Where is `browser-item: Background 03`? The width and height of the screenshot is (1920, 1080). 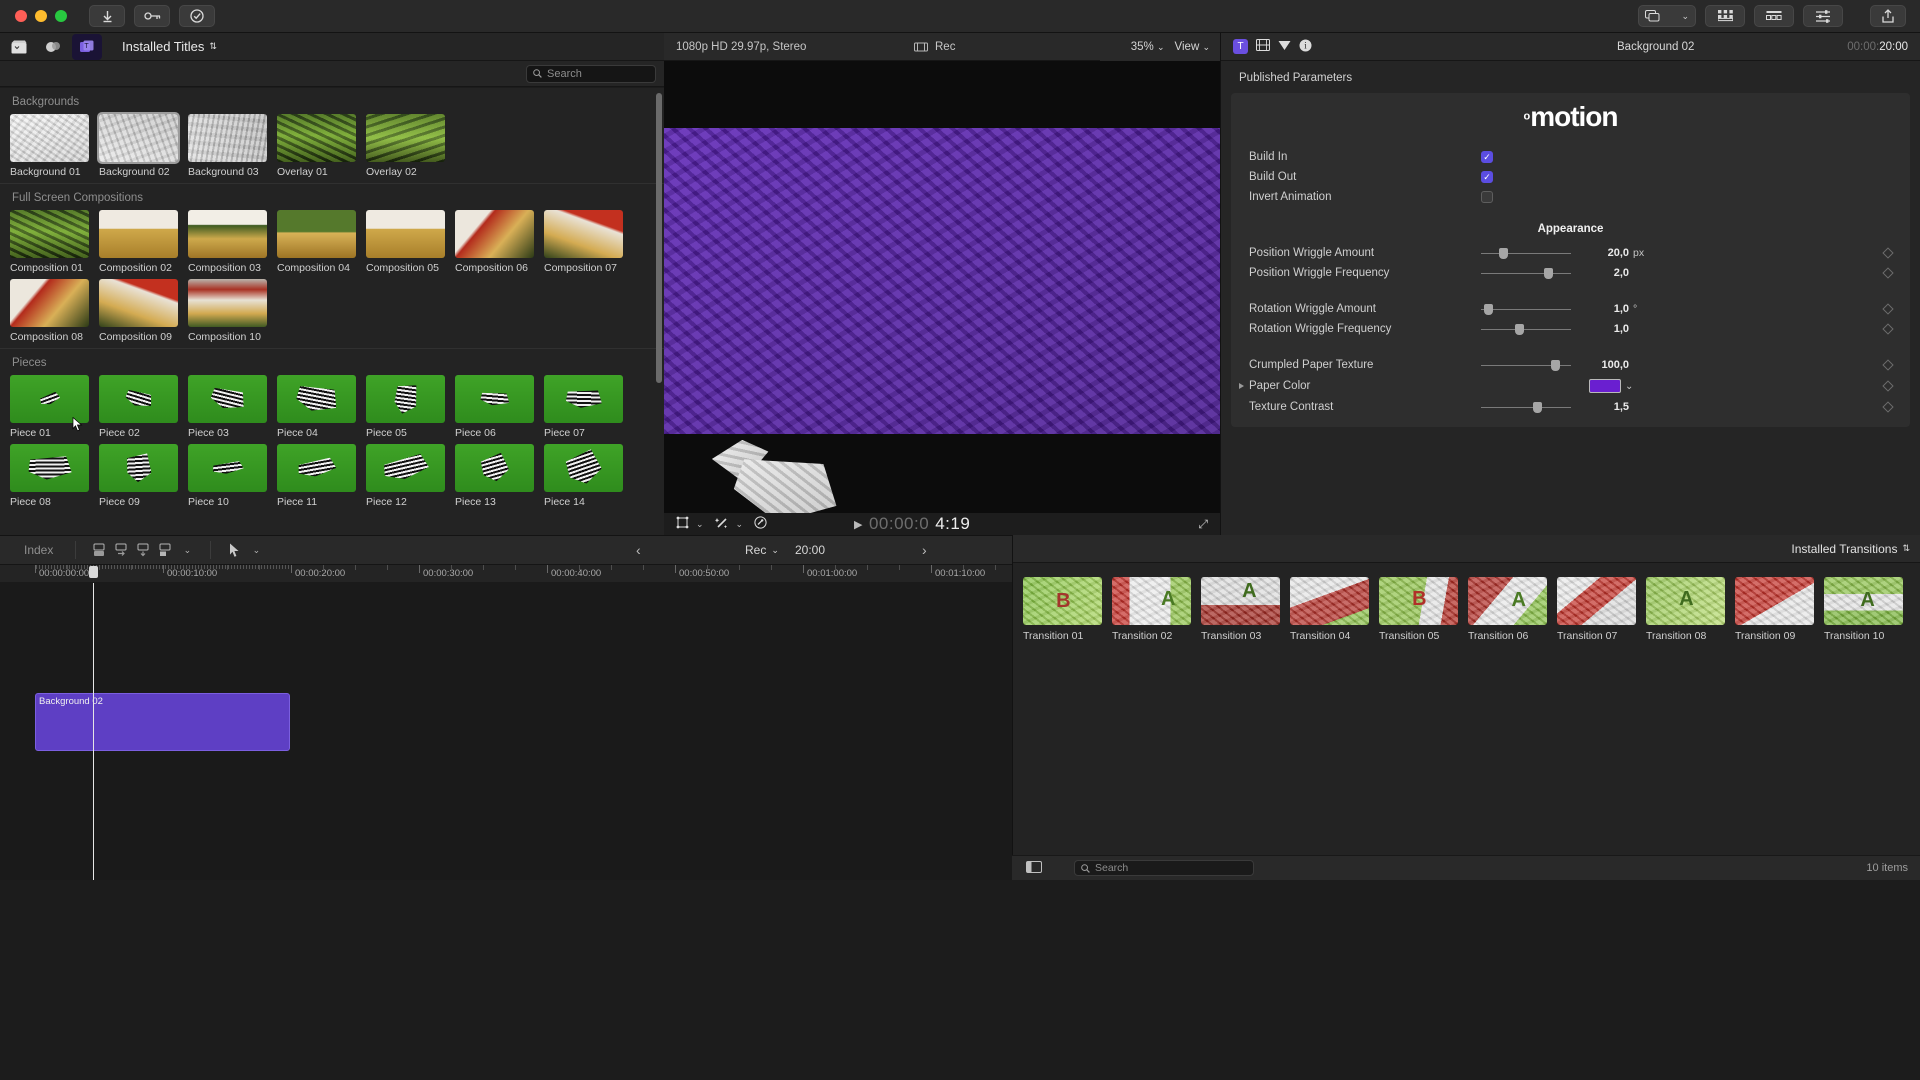
browser-item: Background 03 is located at coordinates (232, 146).